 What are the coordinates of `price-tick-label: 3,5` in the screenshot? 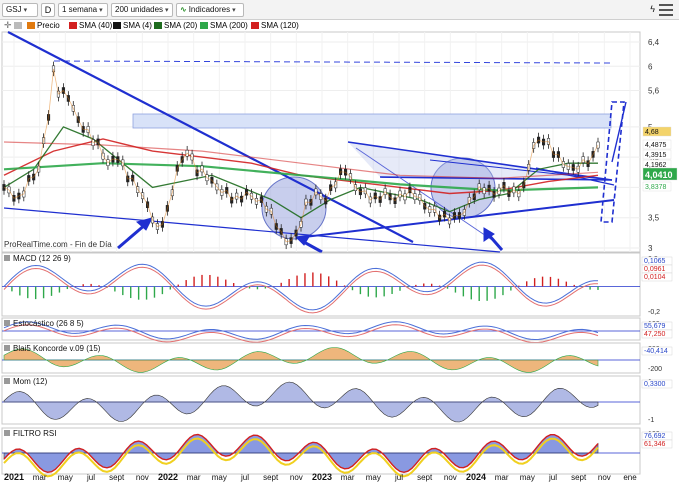 It's located at (654, 218).